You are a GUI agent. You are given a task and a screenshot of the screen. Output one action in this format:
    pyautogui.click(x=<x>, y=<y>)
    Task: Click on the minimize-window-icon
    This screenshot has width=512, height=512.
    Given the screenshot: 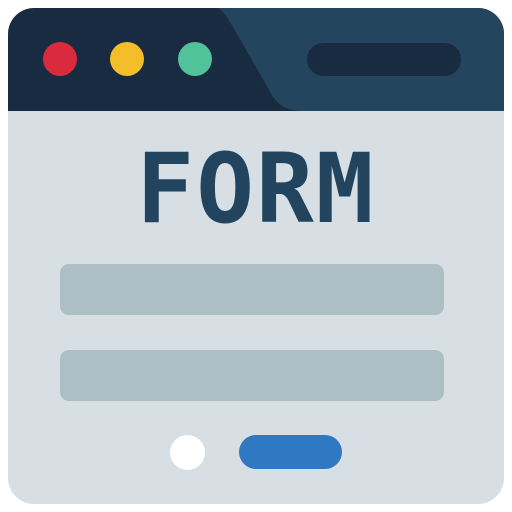 What is the action you would take?
    pyautogui.click(x=127, y=59)
    